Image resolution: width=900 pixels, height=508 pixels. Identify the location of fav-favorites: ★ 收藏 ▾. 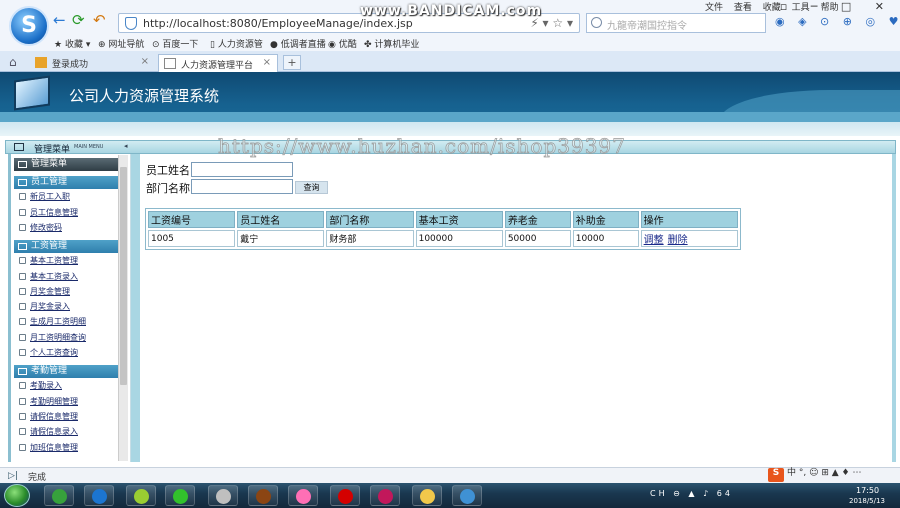
(72, 43).